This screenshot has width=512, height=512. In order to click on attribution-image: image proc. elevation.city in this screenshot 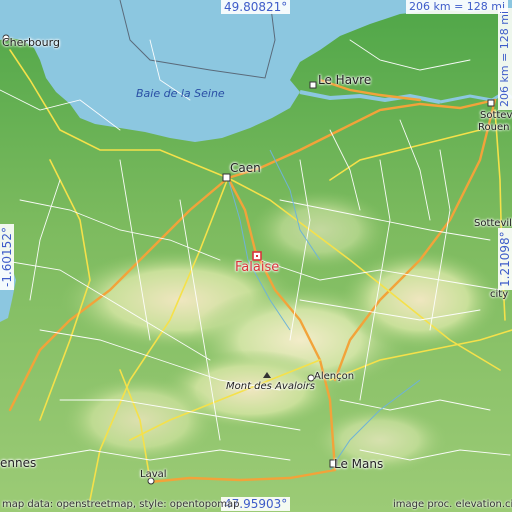, I will do `click(452, 504)`.